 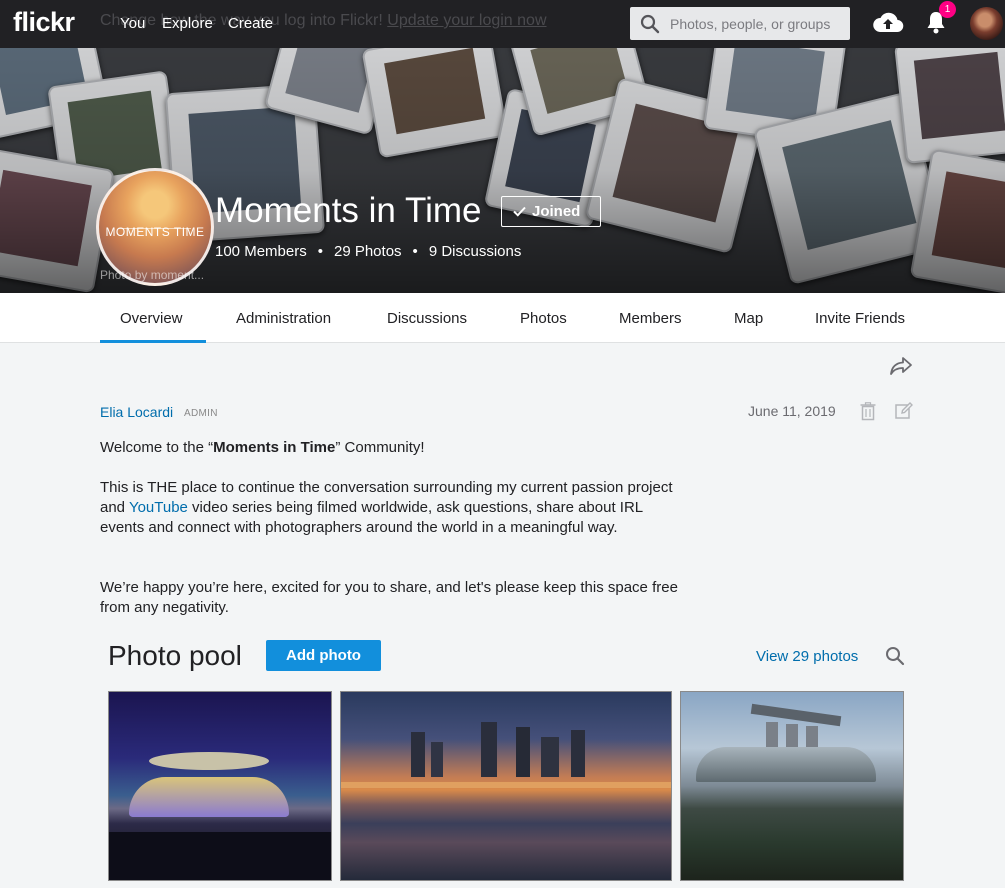 What do you see at coordinates (650, 318) in the screenshot?
I see `tab-members: Members` at bounding box center [650, 318].